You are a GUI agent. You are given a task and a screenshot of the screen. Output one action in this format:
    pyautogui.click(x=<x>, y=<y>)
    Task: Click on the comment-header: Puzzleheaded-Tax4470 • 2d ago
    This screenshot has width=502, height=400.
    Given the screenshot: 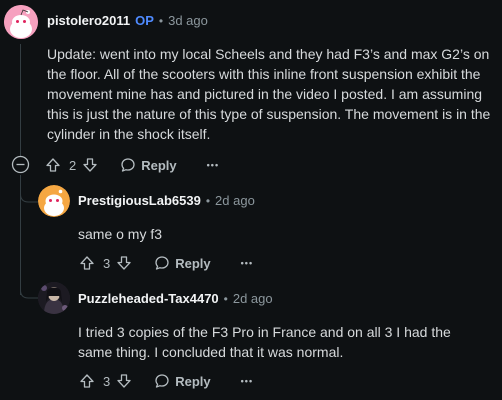 What is the action you would take?
    pyautogui.click(x=175, y=298)
    